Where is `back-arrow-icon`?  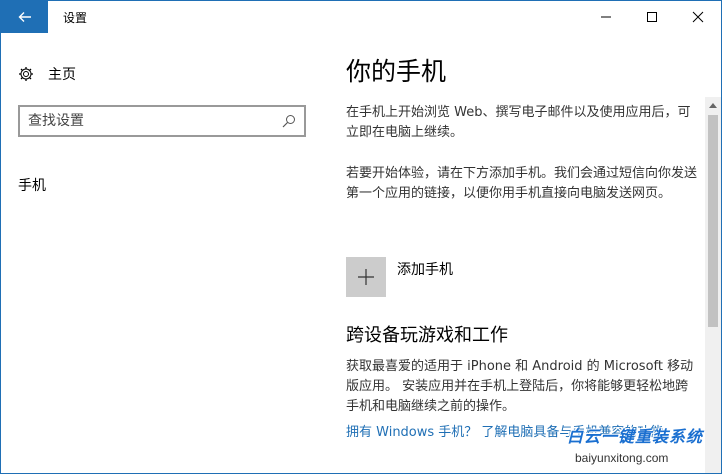 back-arrow-icon is located at coordinates (24, 17).